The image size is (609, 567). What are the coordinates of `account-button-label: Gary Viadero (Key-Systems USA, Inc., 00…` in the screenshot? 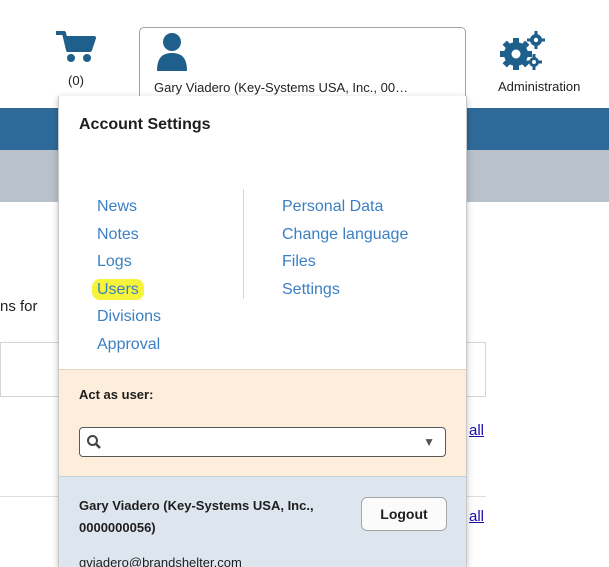 It's located at (281, 87).